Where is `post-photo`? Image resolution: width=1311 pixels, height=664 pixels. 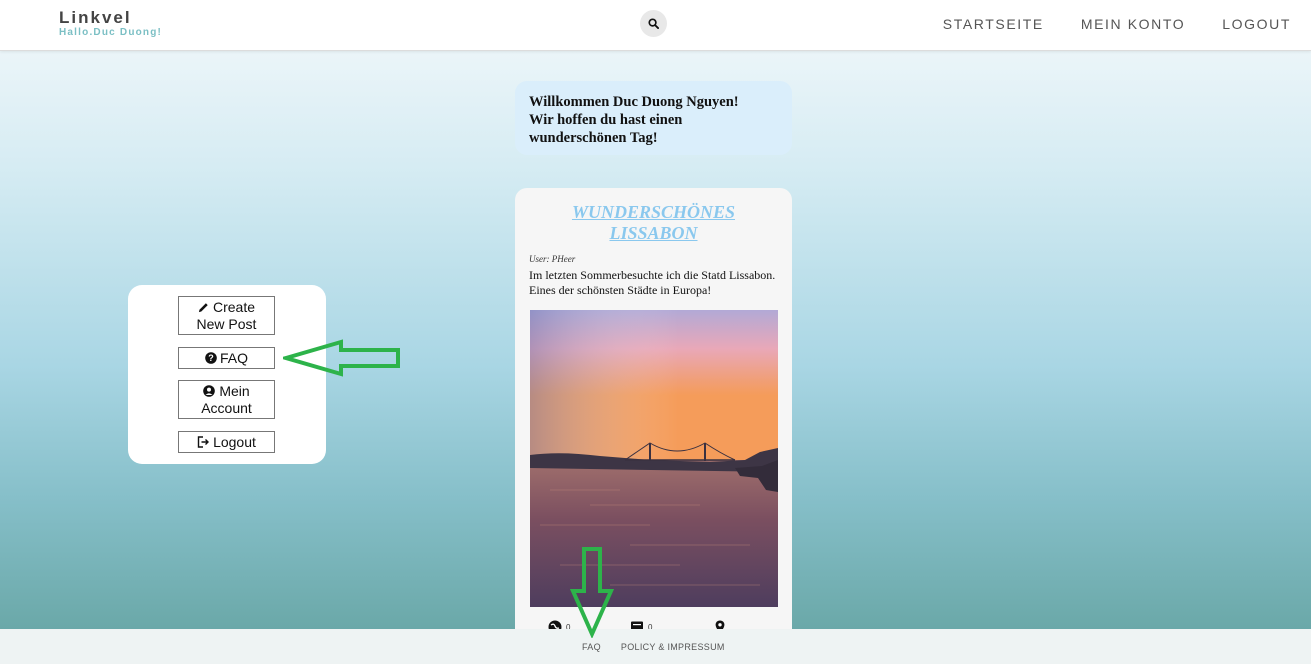 post-photo is located at coordinates (654, 458).